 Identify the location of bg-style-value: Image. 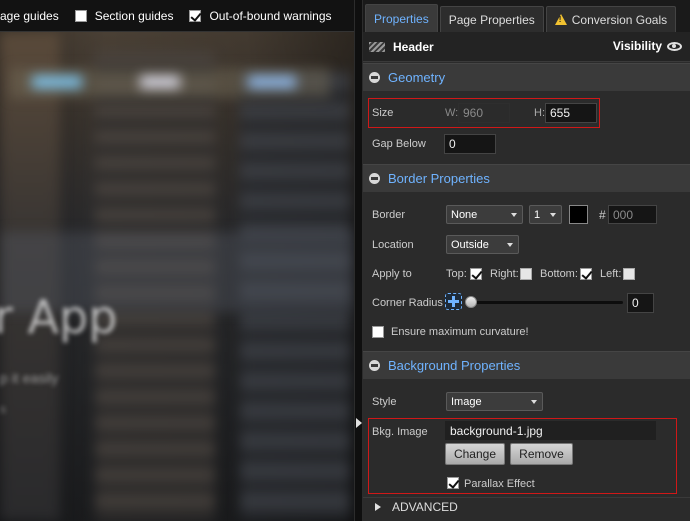
(466, 401).